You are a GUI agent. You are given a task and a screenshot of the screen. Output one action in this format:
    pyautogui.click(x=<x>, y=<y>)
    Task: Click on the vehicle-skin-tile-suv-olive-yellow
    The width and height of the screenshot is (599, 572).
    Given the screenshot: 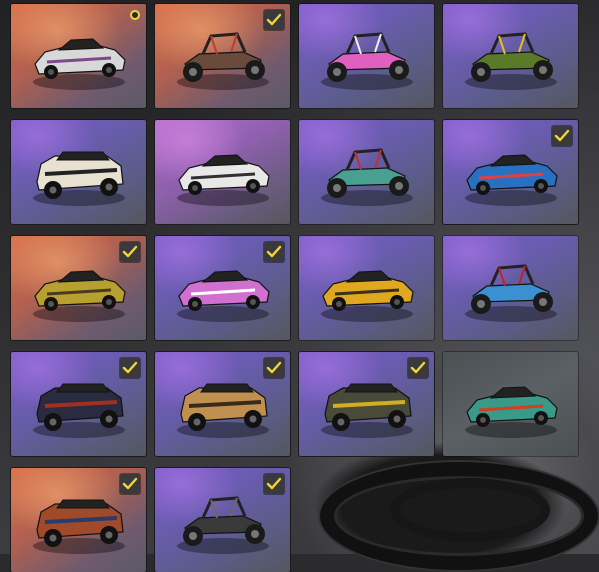 What is the action you would take?
    pyautogui.click(x=366, y=404)
    